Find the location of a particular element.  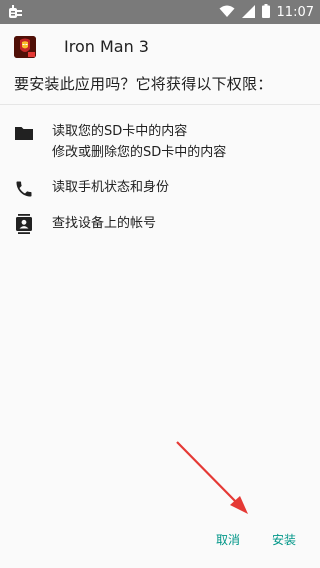

status-bar: 11:07 is located at coordinates (160, 12).